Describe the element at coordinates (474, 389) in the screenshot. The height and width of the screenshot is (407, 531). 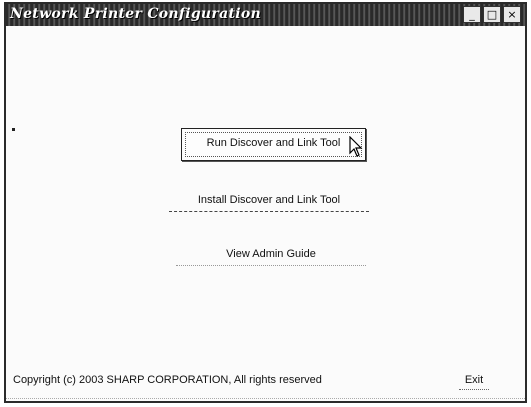
I see `exit-underline` at that location.